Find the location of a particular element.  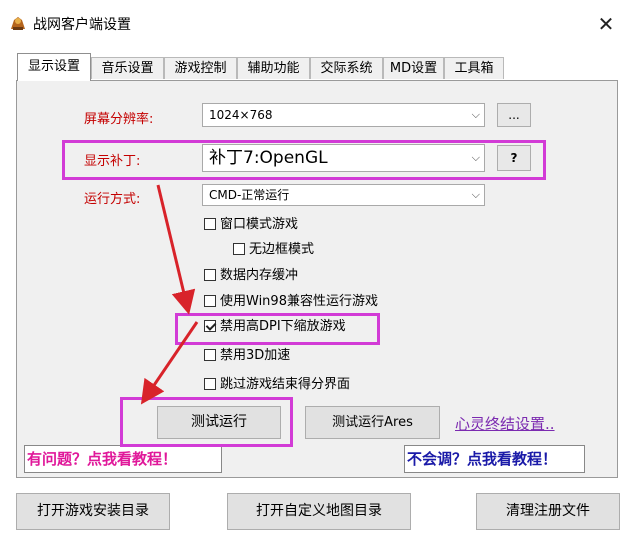

patch-label: 显示补丁: is located at coordinates (112, 161).